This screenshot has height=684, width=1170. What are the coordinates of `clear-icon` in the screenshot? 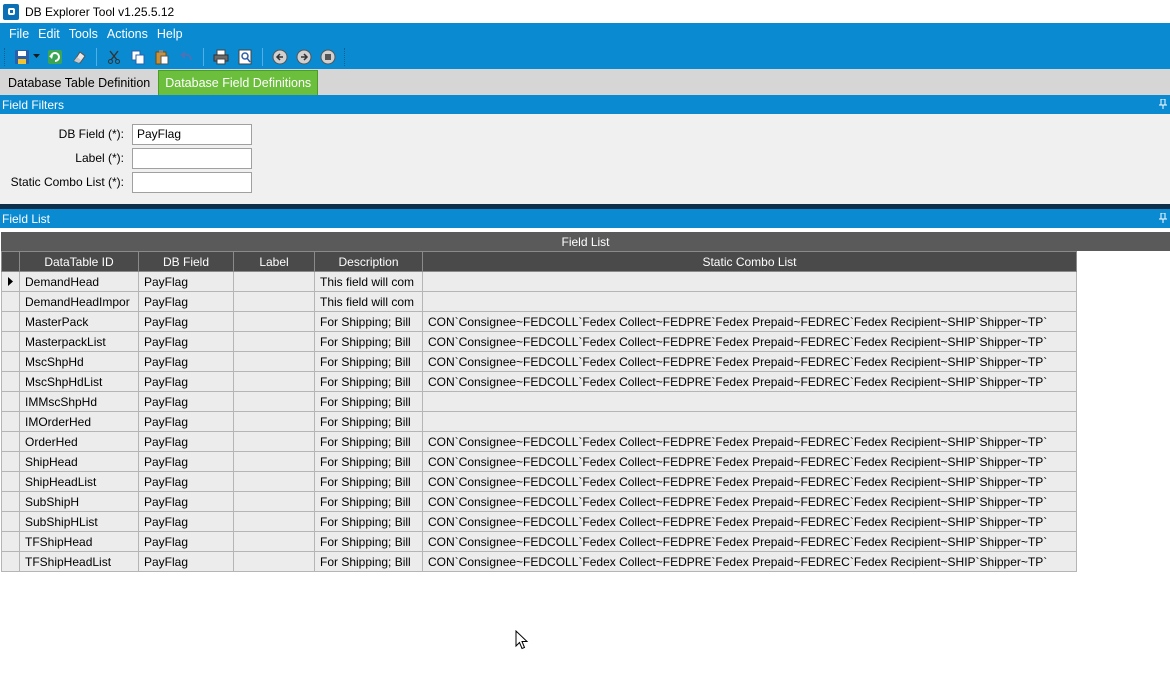 It's located at (79, 57).